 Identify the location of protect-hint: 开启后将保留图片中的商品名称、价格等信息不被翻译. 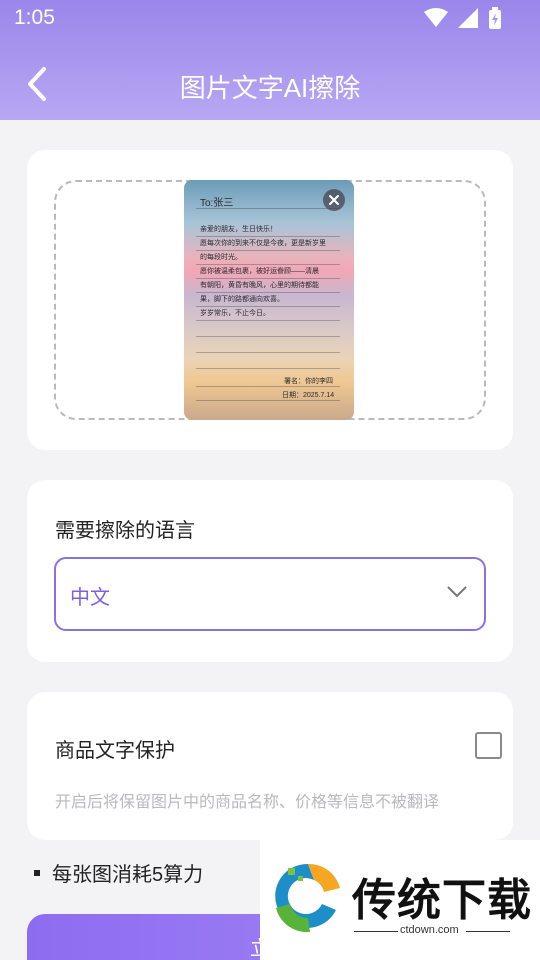
(247, 802).